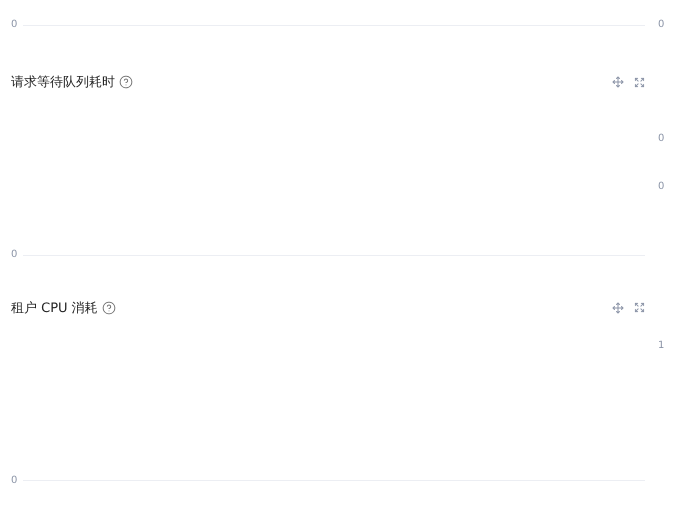 The height and width of the screenshot is (521, 690). Describe the element at coordinates (661, 346) in the screenshot. I see `axis-label: 1` at that location.